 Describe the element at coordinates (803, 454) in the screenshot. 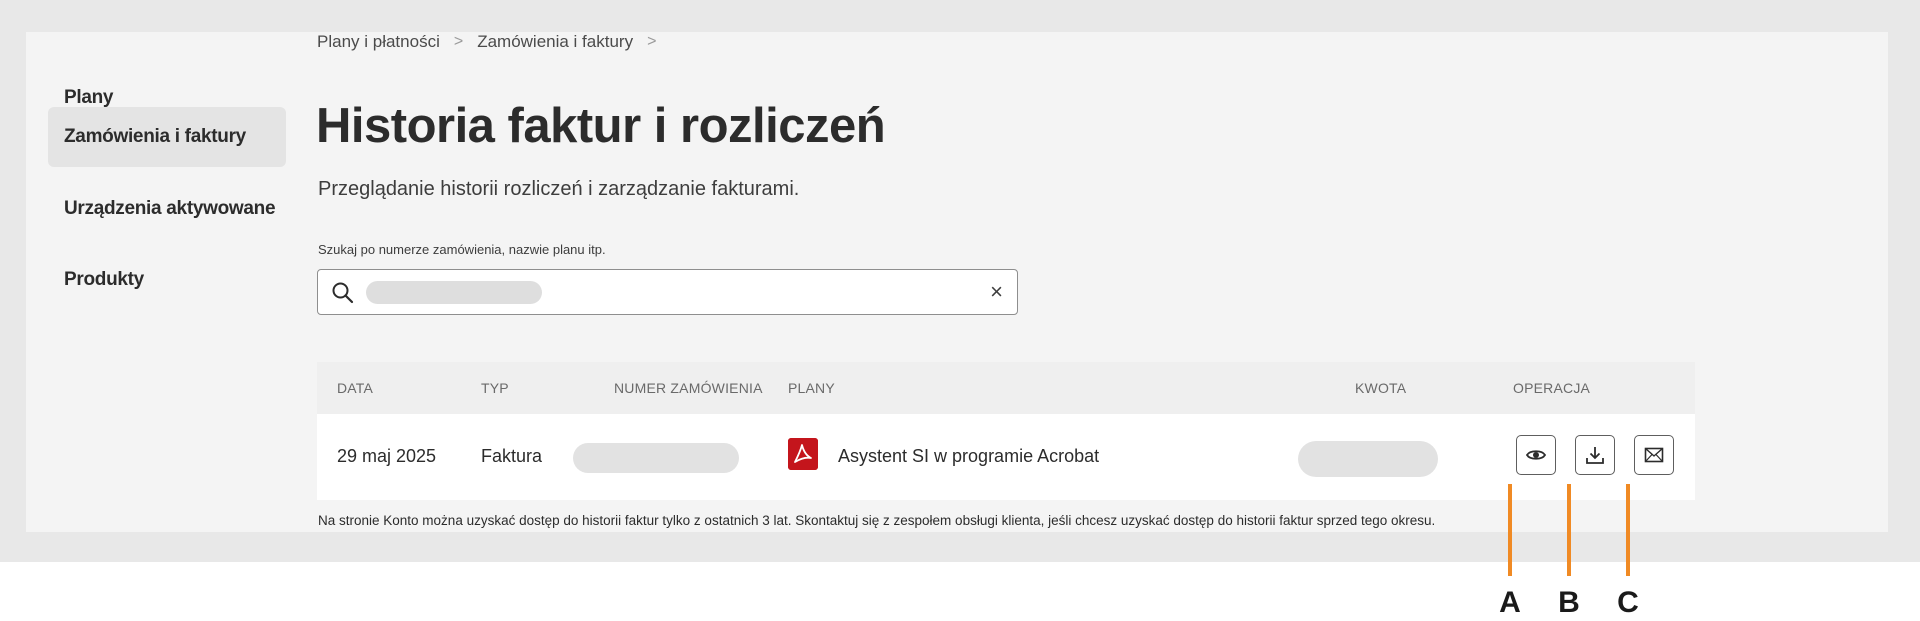

I see `acrobat-pdf-icon` at that location.